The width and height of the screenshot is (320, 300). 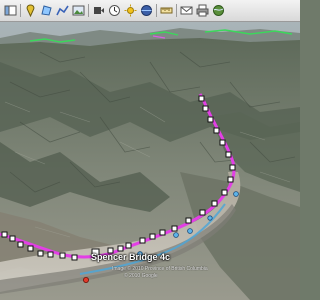 What do you see at coordinates (218, 10) in the screenshot?
I see `view-in-maps-icon` at bounding box center [218, 10].